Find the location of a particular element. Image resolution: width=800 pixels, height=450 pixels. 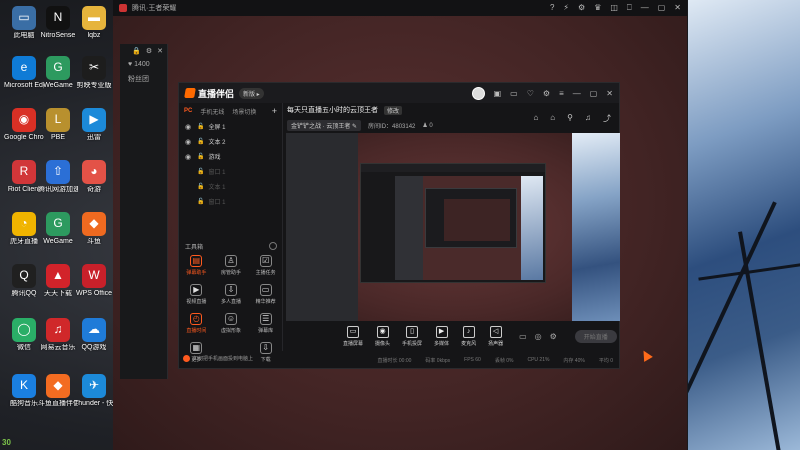

desktop-icon: ✈ Thunder - 快捷方式 is located at coordinates (94, 391).